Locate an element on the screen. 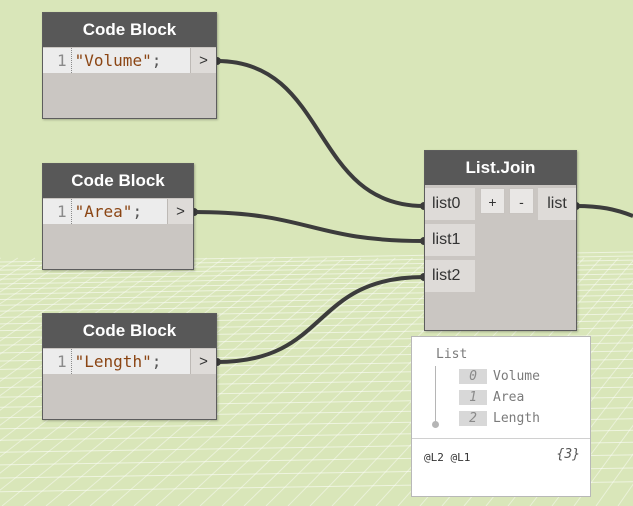 The height and width of the screenshot is (506, 633). code-text: "Area"; is located at coordinates (107, 211).